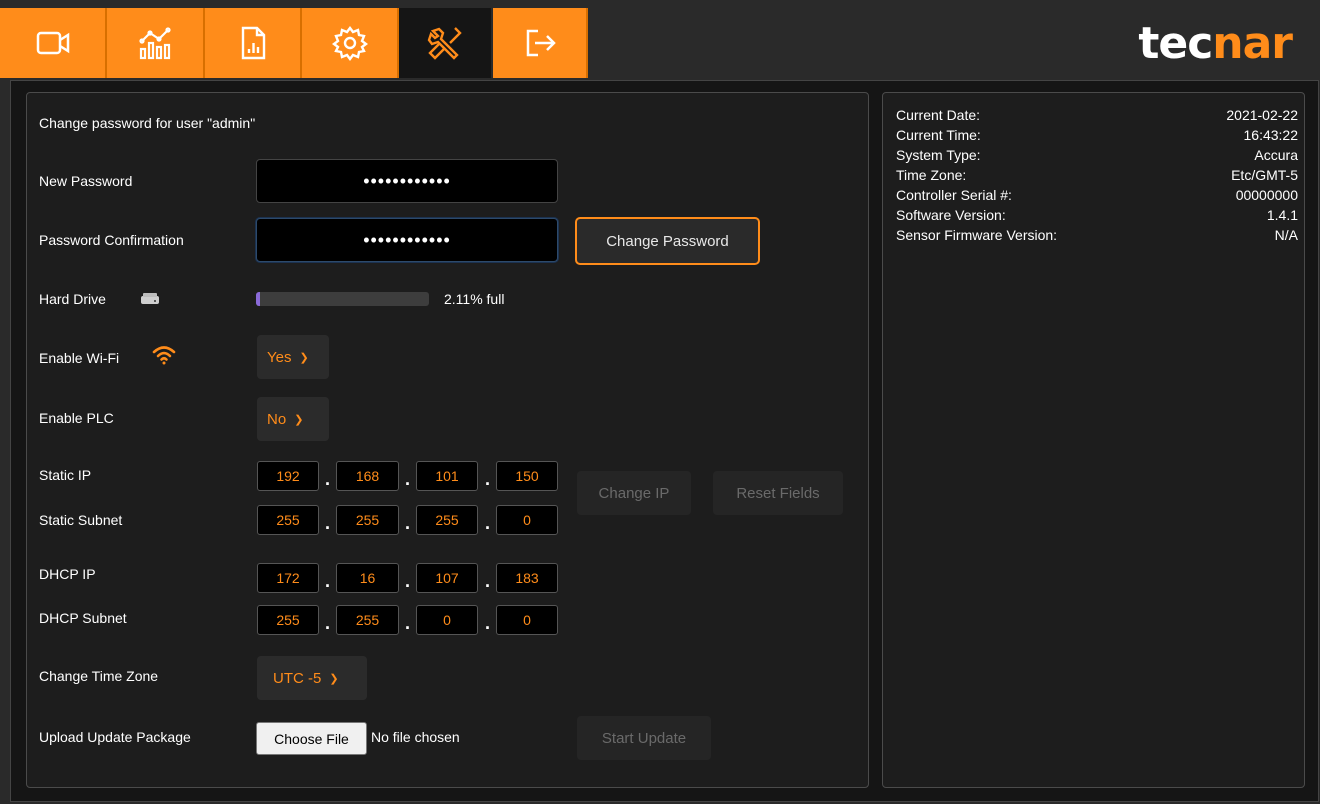  What do you see at coordinates (407, 181) in the screenshot?
I see `new-password-input: ••••••••••••` at bounding box center [407, 181].